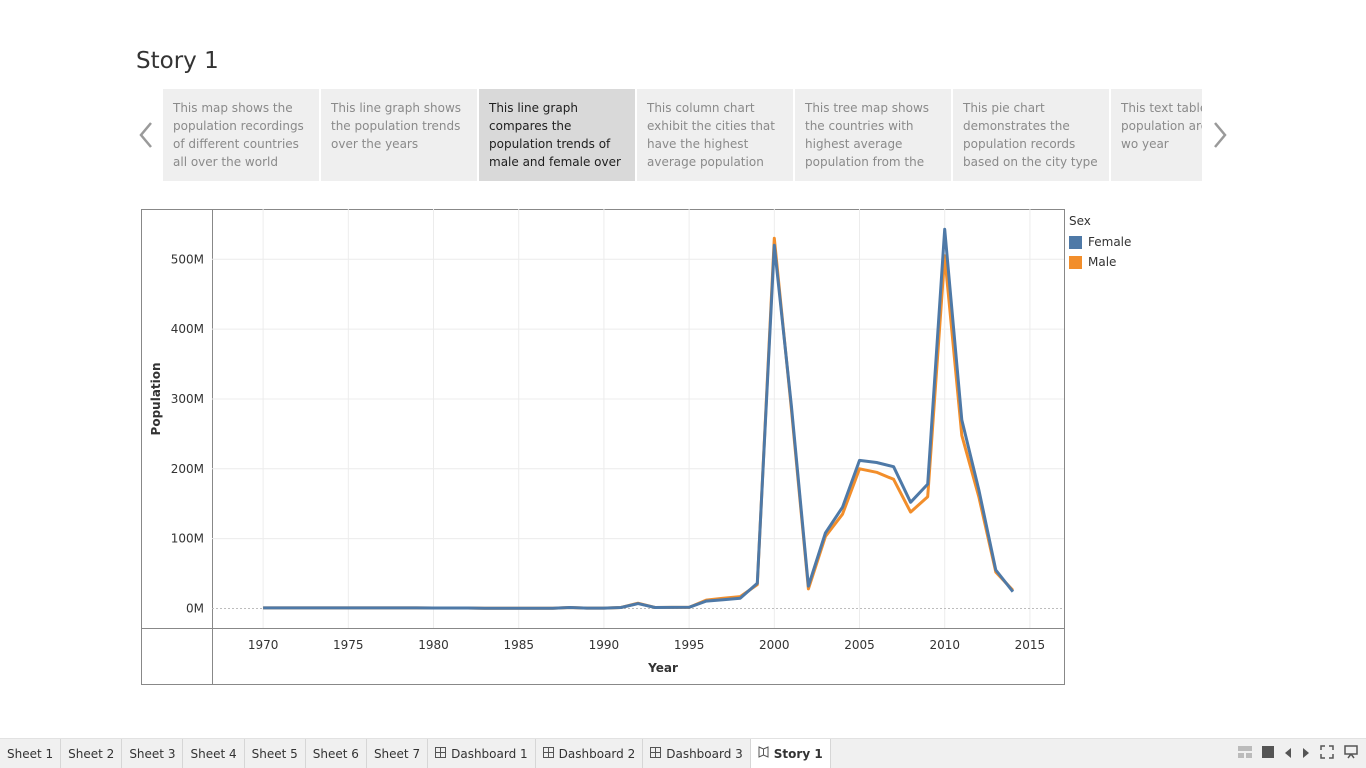 This screenshot has height=768, width=1366. I want to click on legend-label: Male, so click(1102, 262).